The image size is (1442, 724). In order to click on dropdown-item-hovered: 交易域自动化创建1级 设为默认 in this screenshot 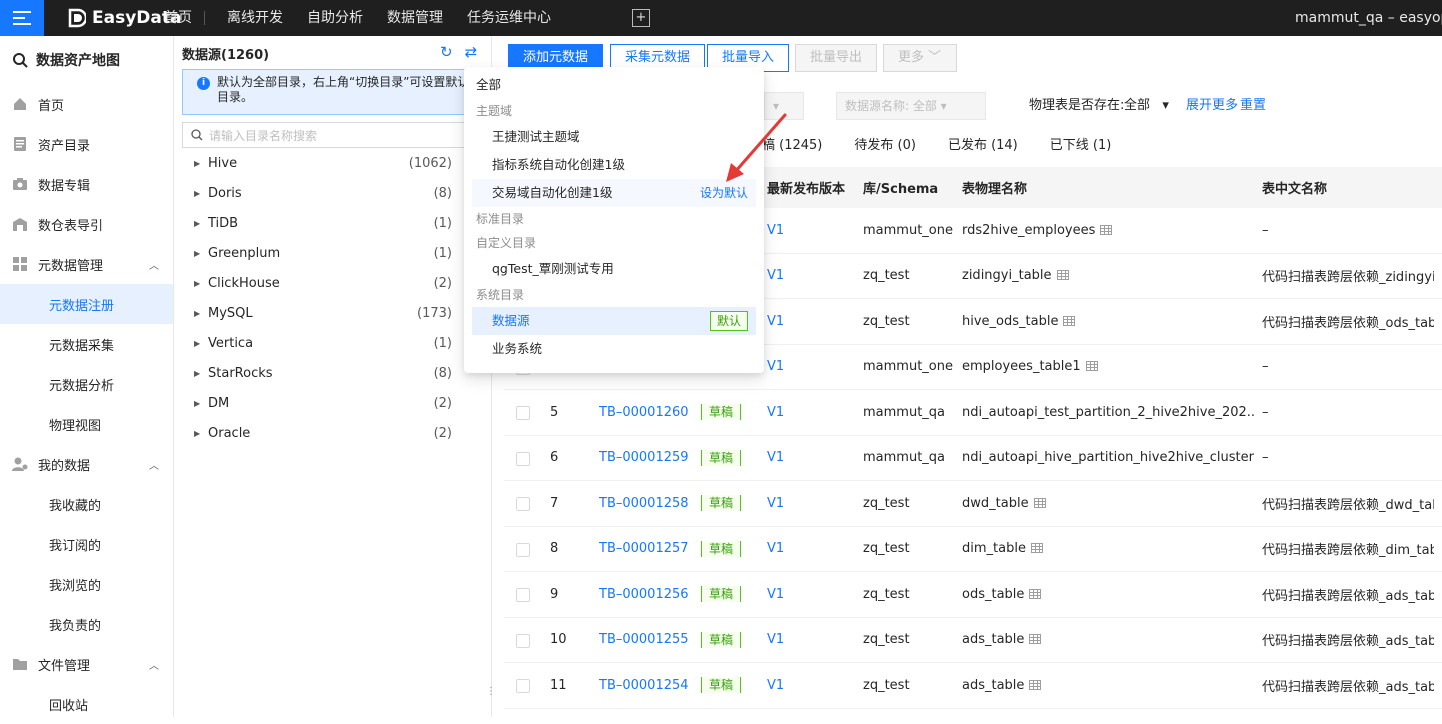, I will do `click(614, 193)`.